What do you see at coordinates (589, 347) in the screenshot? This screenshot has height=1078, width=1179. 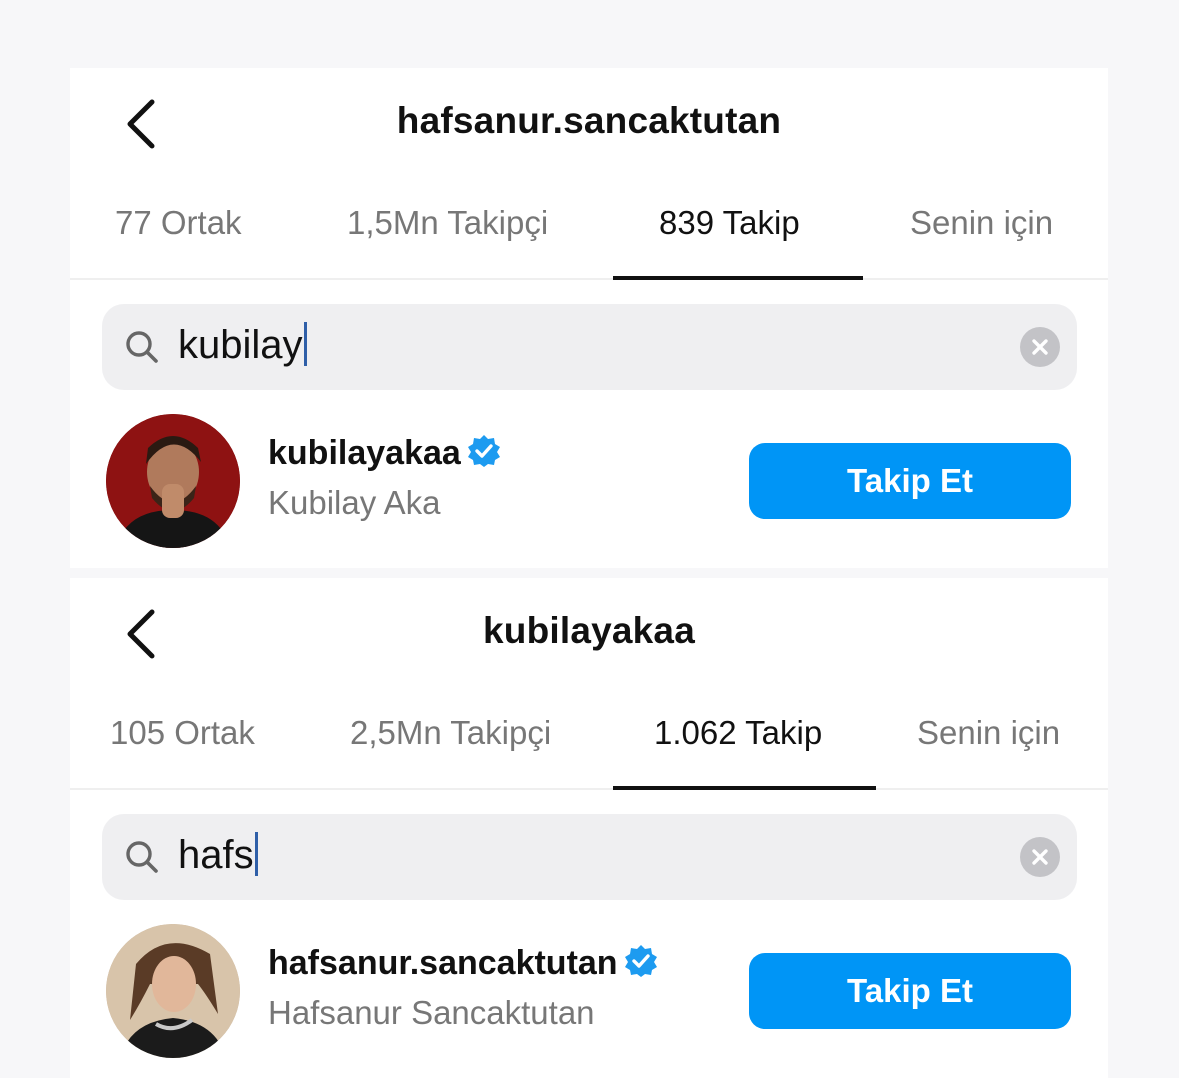 I see `search-input: kubilay` at bounding box center [589, 347].